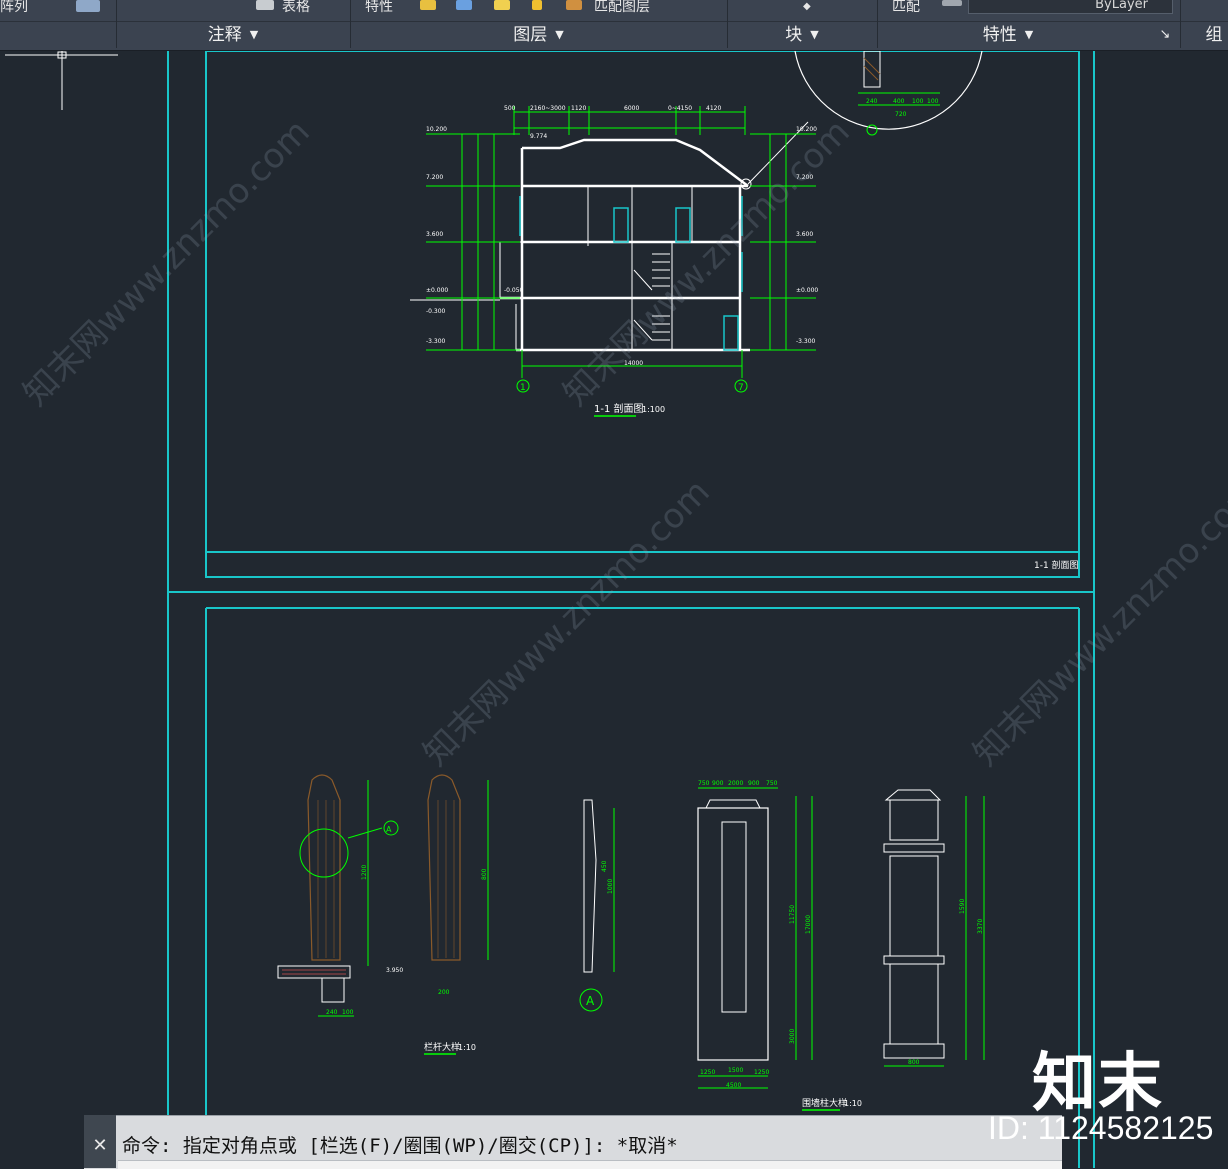 This screenshot has height=1169, width=1228. What do you see at coordinates (548, 108) in the screenshot?
I see `svg-text: 2160~3000` at bounding box center [548, 108].